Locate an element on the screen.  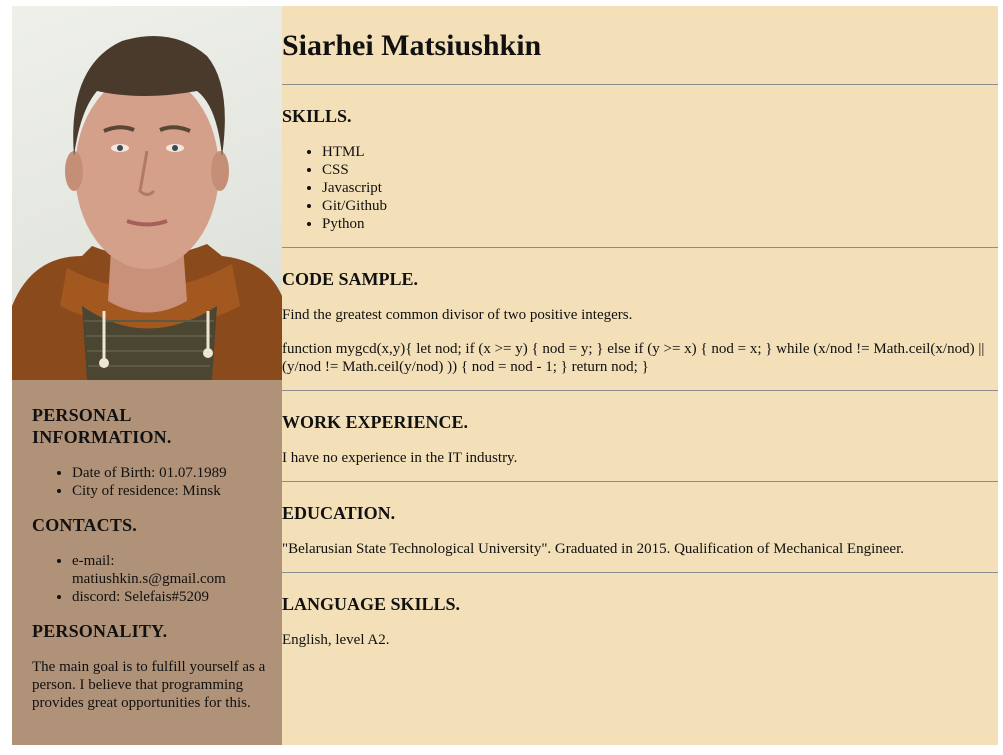
personal-info-item: City of residence: Minsk is located at coordinates (171, 491).